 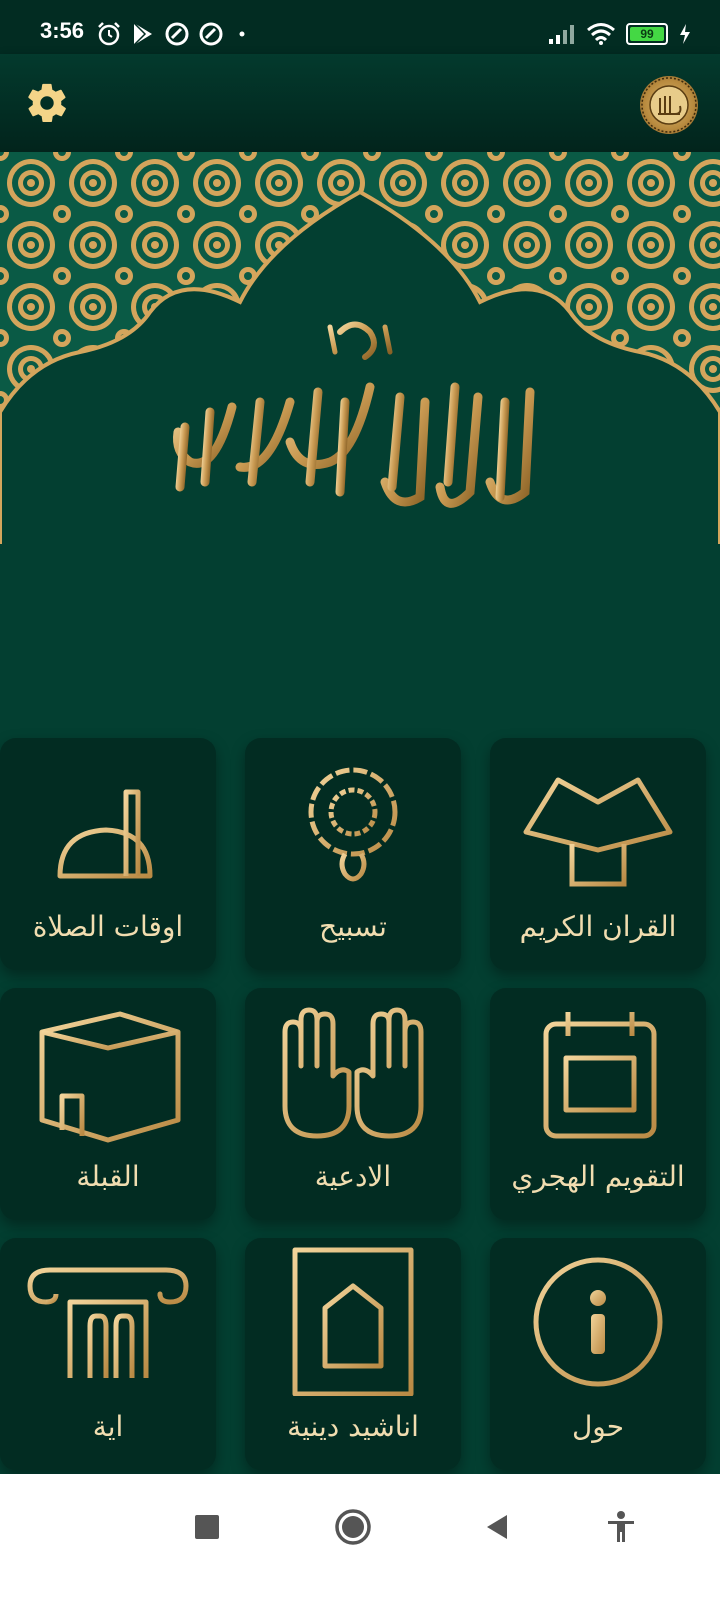 I want to click on system-nav-bar, so click(x=360, y=1537).